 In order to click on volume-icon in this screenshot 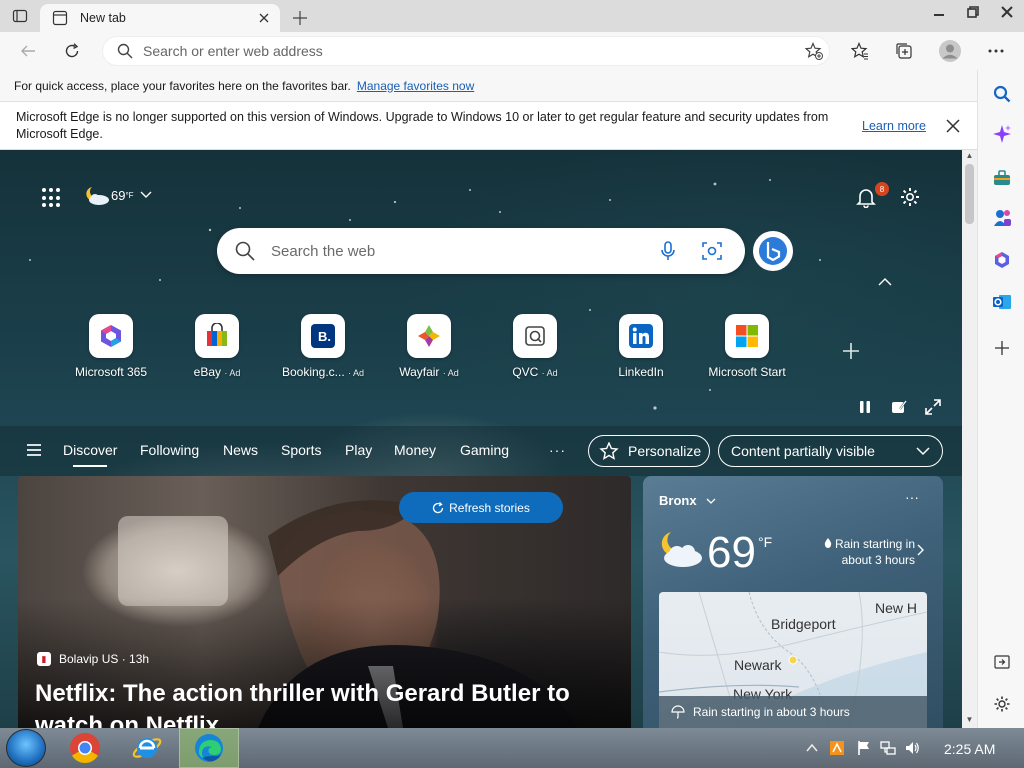, I will do `click(912, 748)`.